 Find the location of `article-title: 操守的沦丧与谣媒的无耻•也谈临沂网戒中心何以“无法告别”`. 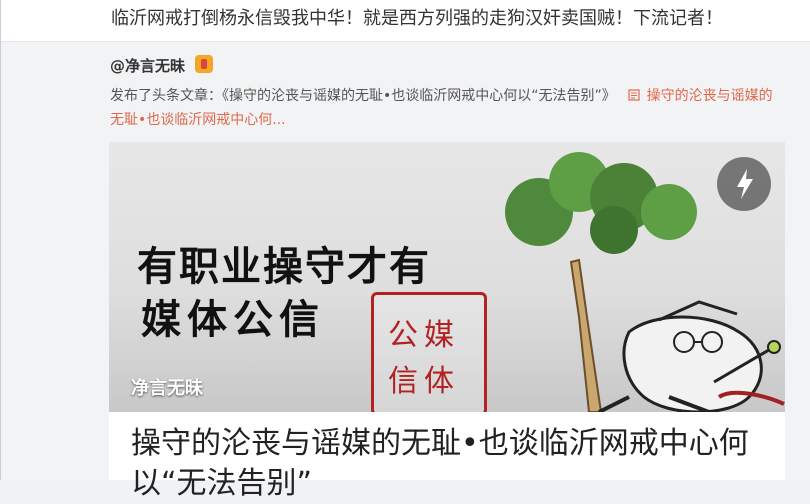

article-title: 操守的沦丧与谣媒的无耻•也谈临沂网戒中心何以“无法告别” is located at coordinates (451, 464).